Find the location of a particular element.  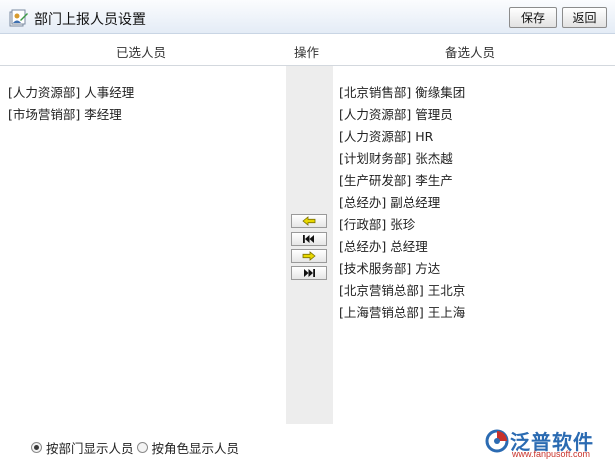

radio-by-department-label: 按部门显示人员 is located at coordinates (90, 447).